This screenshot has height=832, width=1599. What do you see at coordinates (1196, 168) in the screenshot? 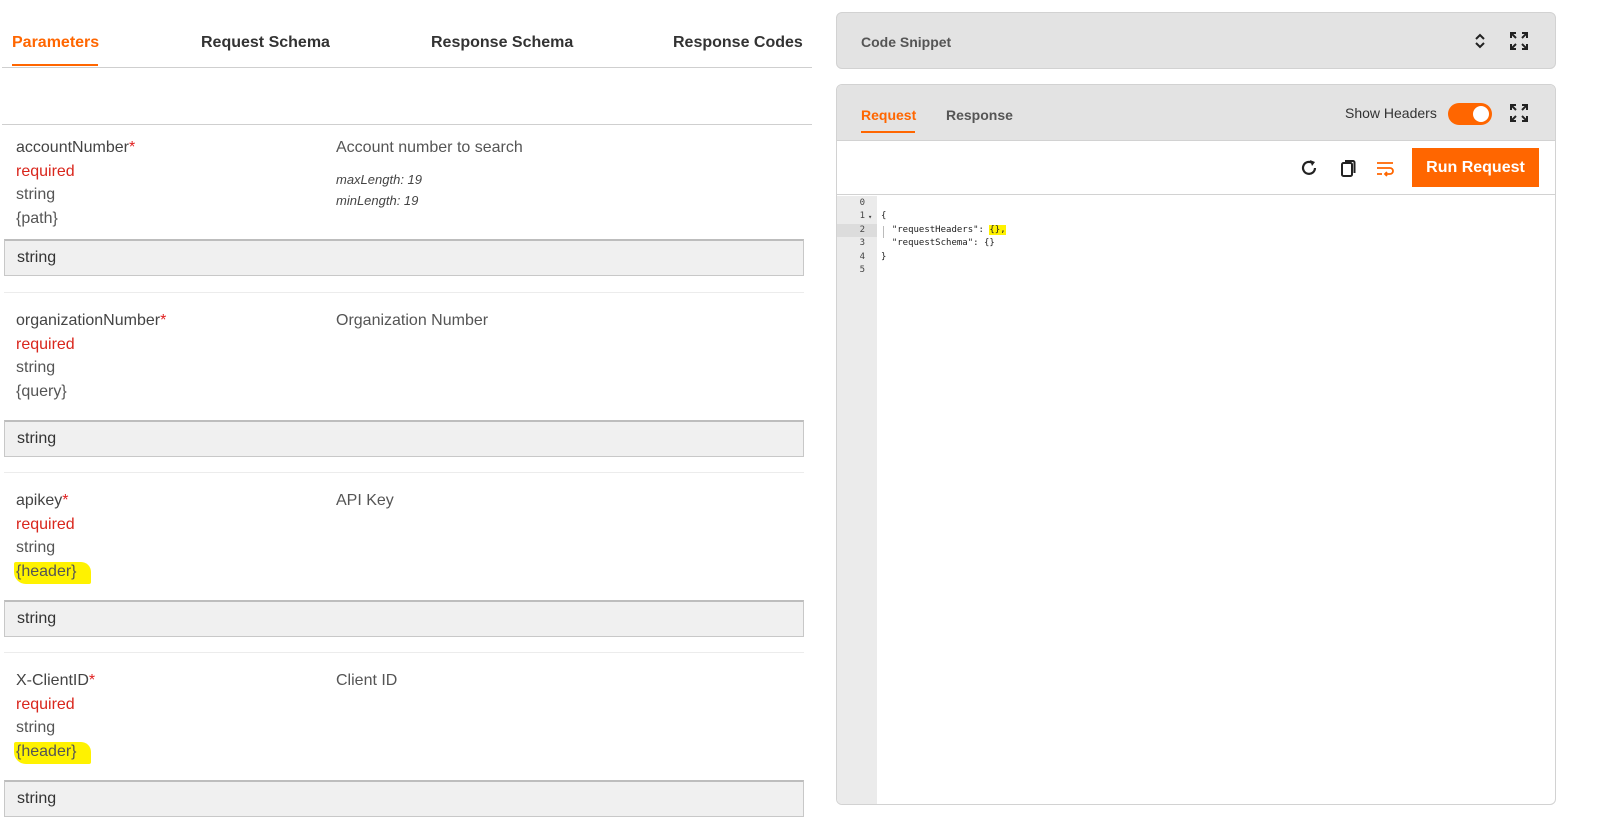
I see `editor-toolbar: Run Request` at bounding box center [1196, 168].